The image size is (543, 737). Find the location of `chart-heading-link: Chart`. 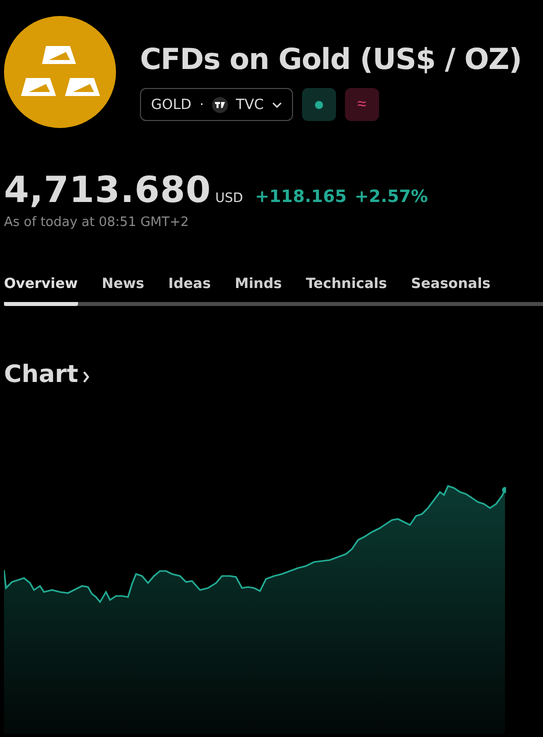

chart-heading-link: Chart is located at coordinates (41, 374).